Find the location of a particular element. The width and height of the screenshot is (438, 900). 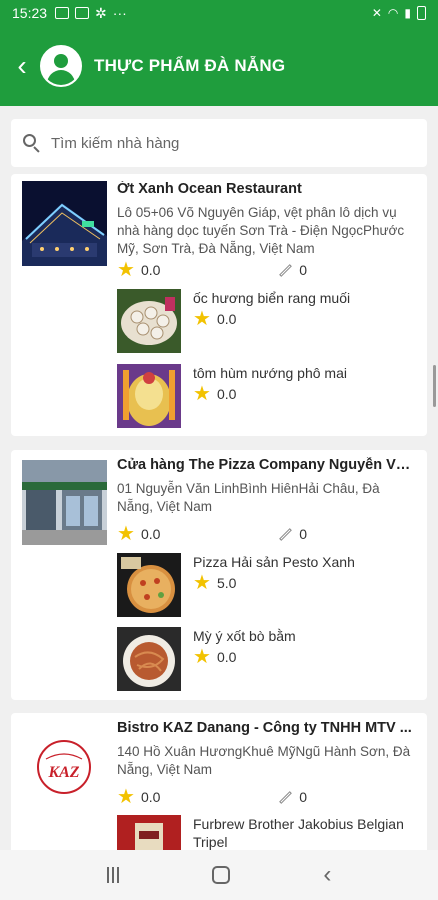

search-input is located at coordinates (221, 143).